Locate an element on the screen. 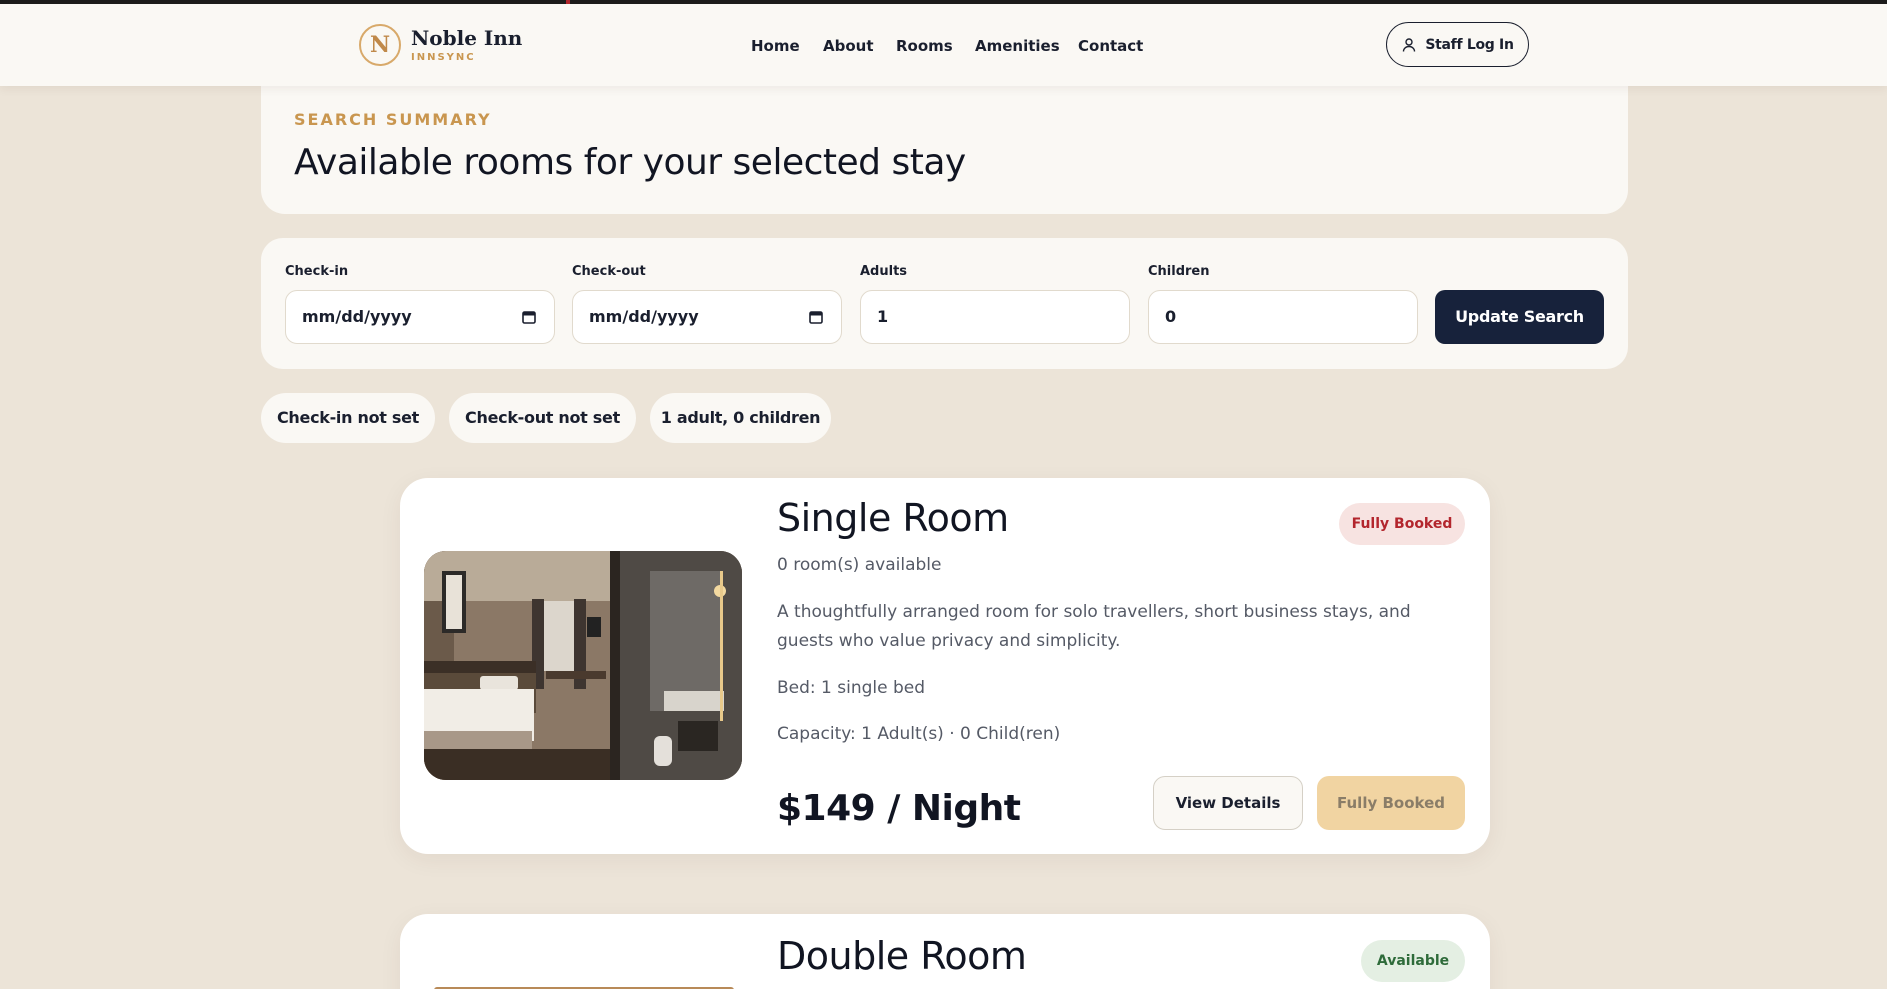 This screenshot has height=989, width=1887. adults-value: 1 is located at coordinates (883, 316).